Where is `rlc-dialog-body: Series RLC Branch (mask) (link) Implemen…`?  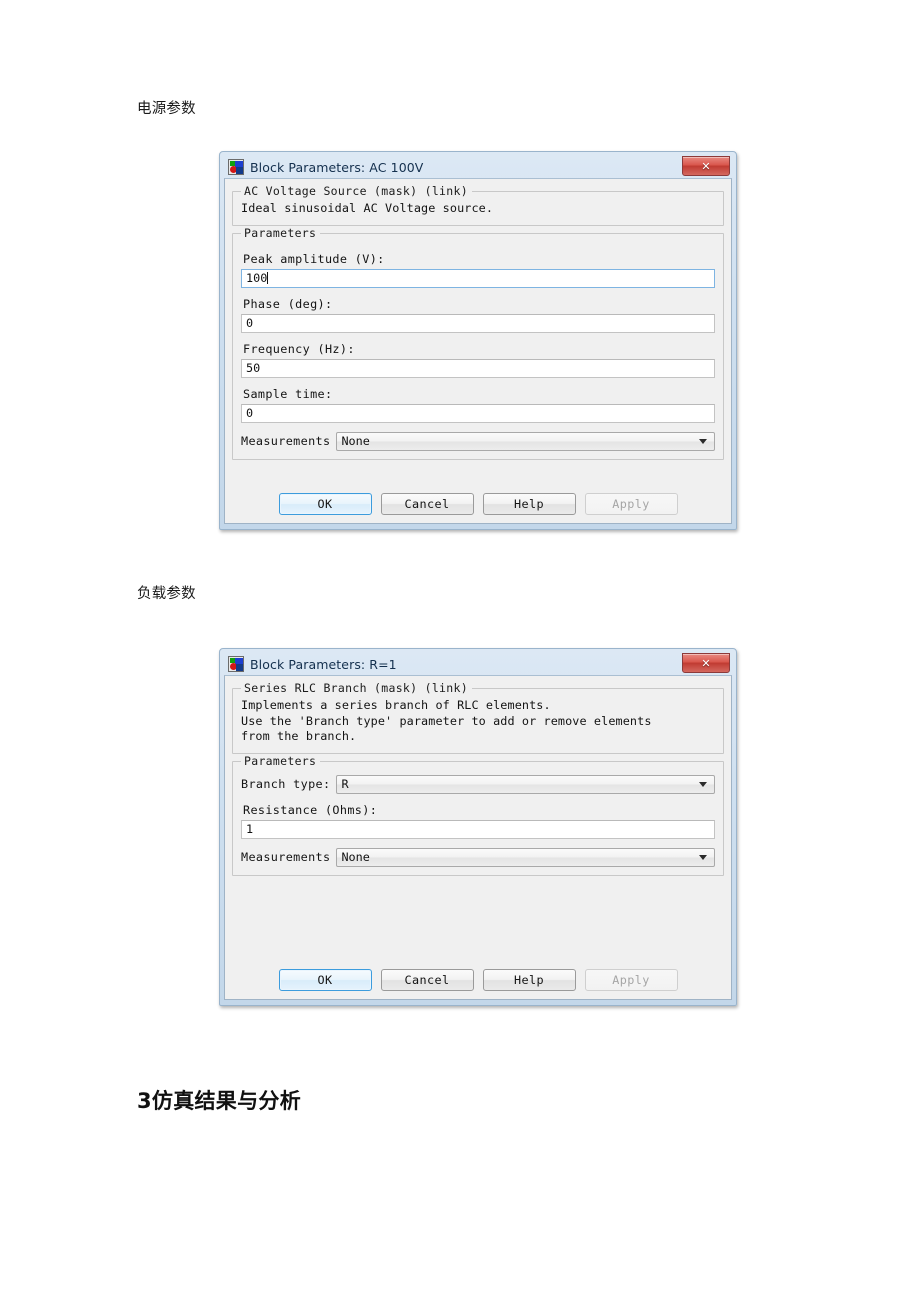
rlc-dialog-body: Series RLC Branch (mask) (link) Implemen… is located at coordinates (478, 837).